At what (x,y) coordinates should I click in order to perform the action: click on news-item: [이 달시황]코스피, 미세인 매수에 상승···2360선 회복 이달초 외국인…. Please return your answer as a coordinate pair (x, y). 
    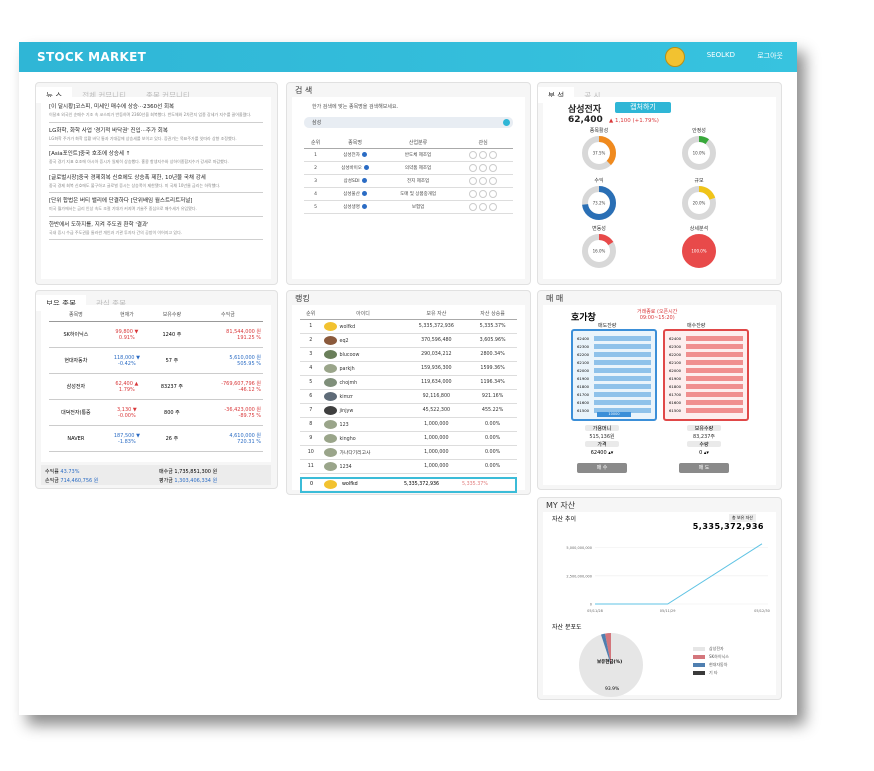
    Looking at the image, I should click on (156, 111).